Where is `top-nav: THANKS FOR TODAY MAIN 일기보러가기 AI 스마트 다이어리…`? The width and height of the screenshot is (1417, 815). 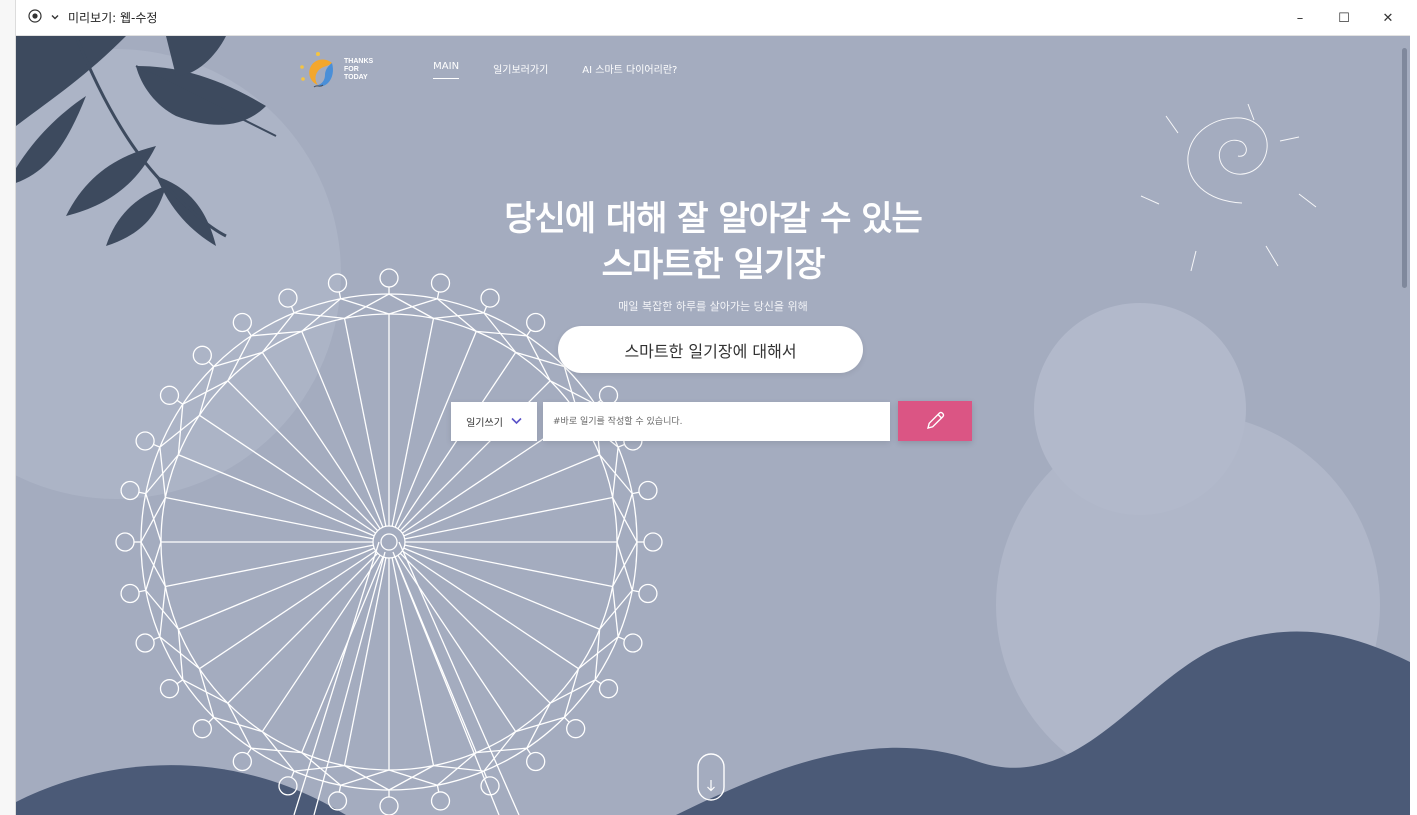 top-nav: THANKS FOR TODAY MAIN 일기보러가기 AI 스마트 다이어리… is located at coordinates (487, 70).